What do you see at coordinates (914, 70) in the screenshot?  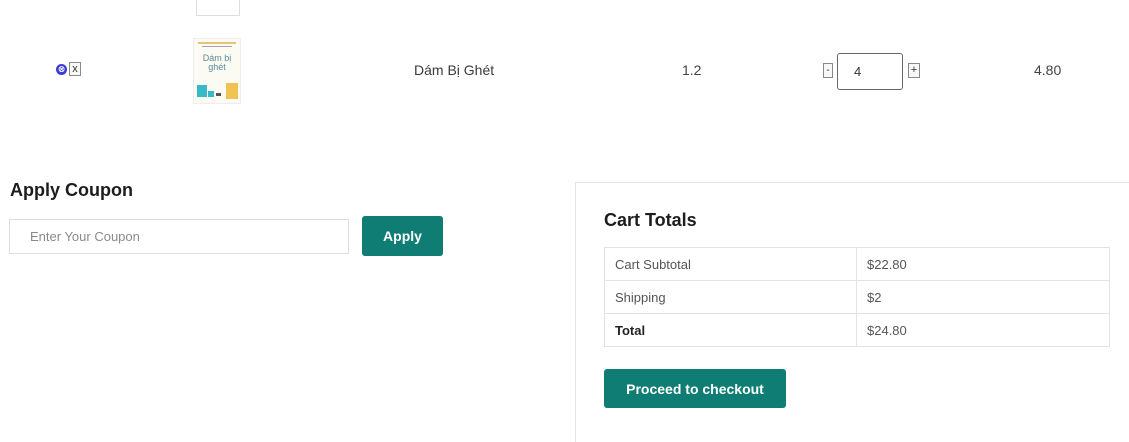 I see `quantity-increase-button: +` at bounding box center [914, 70].